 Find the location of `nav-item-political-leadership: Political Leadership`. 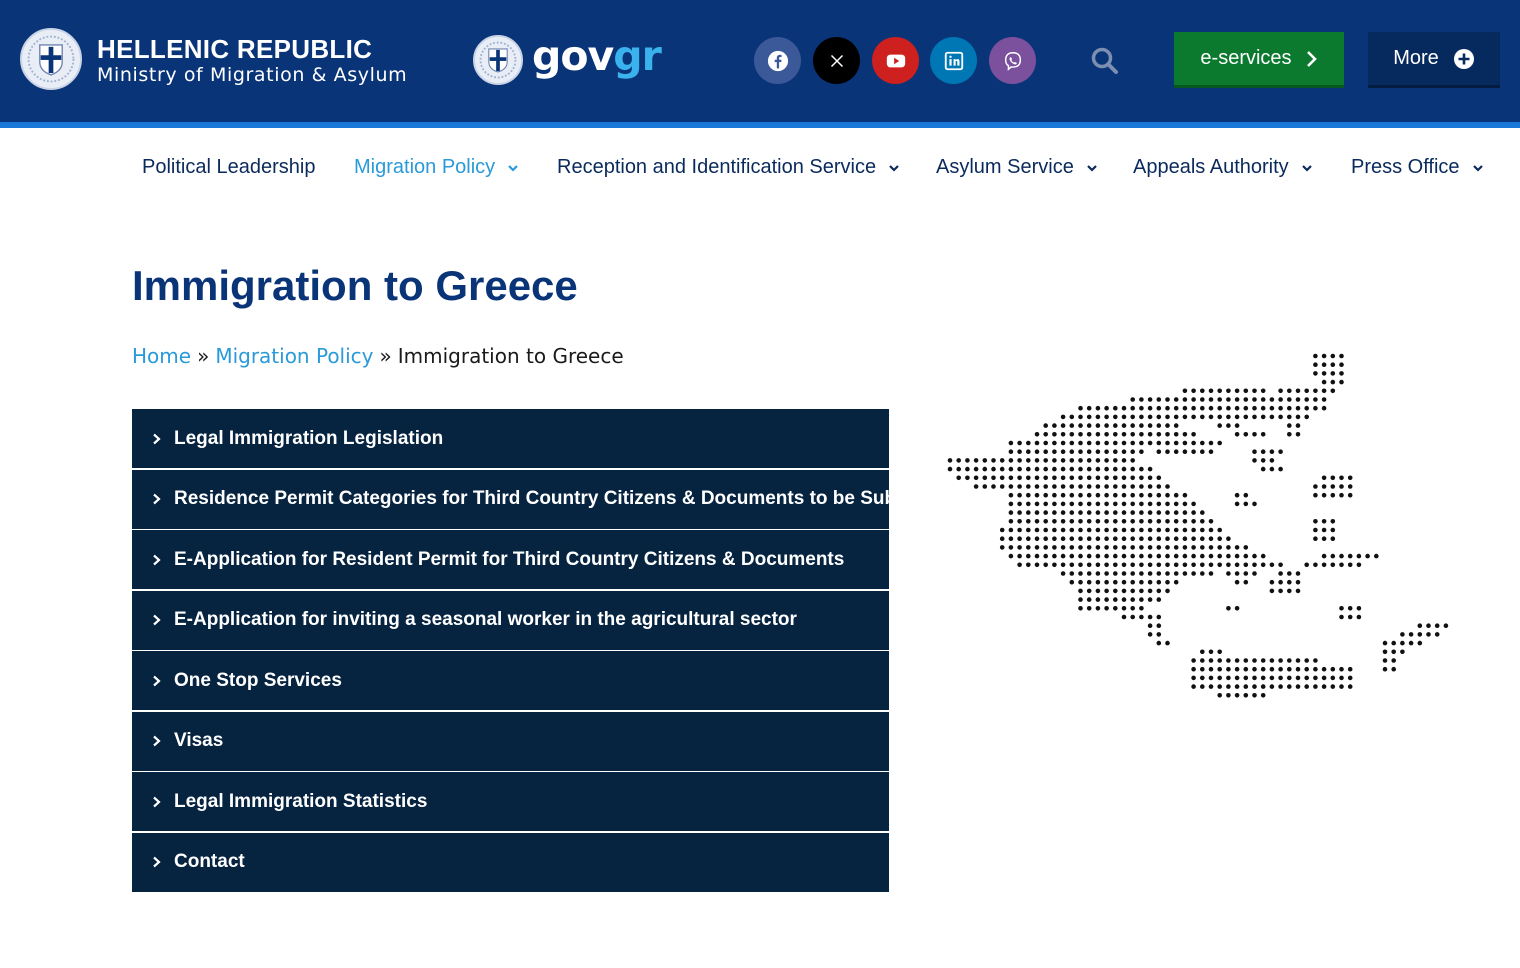

nav-item-political-leadership: Political Leadership is located at coordinates (228, 167).